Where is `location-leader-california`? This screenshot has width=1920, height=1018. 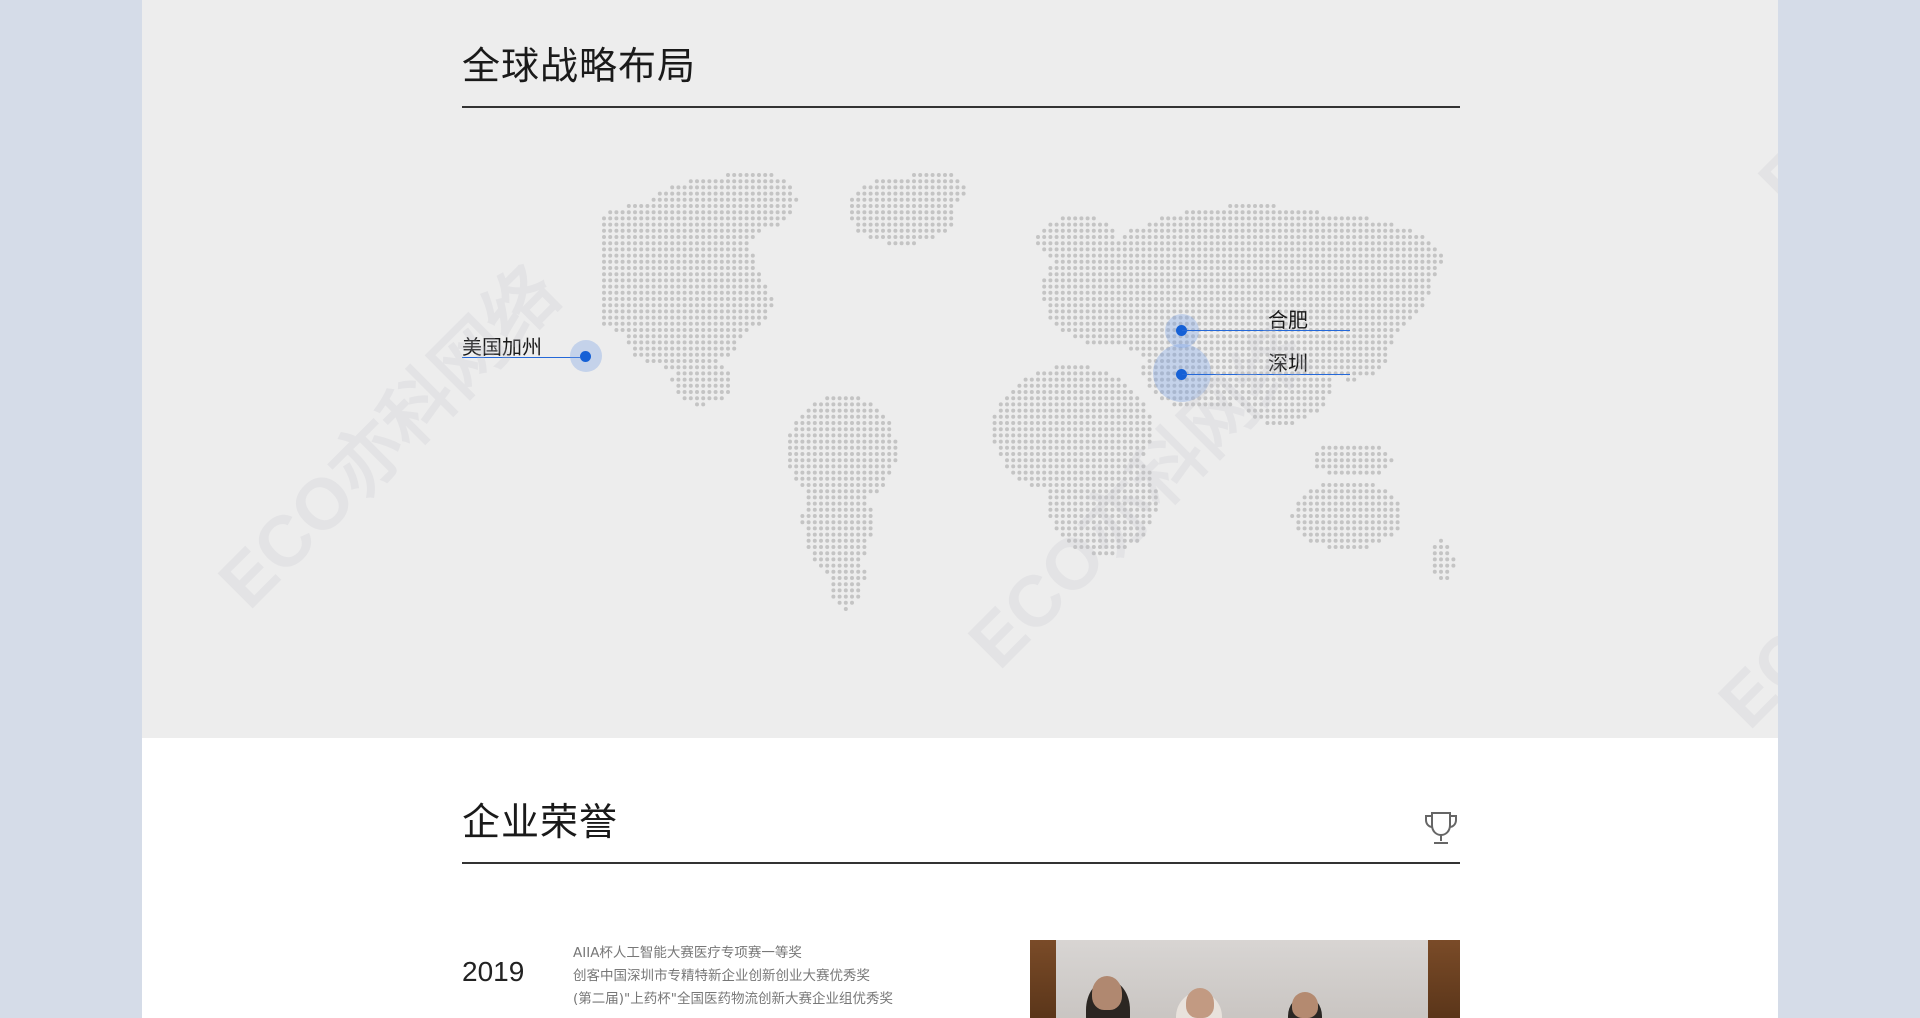
location-leader-california is located at coordinates (521, 357).